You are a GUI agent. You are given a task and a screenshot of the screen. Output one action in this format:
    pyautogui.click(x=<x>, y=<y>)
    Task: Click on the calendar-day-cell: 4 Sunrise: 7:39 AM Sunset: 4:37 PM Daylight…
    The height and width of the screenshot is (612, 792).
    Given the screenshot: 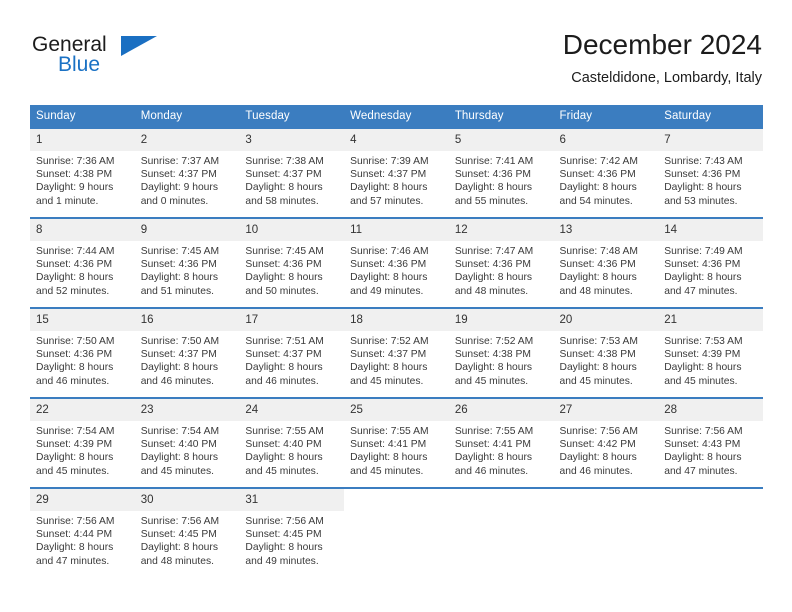 What is the action you would take?
    pyautogui.click(x=396, y=172)
    